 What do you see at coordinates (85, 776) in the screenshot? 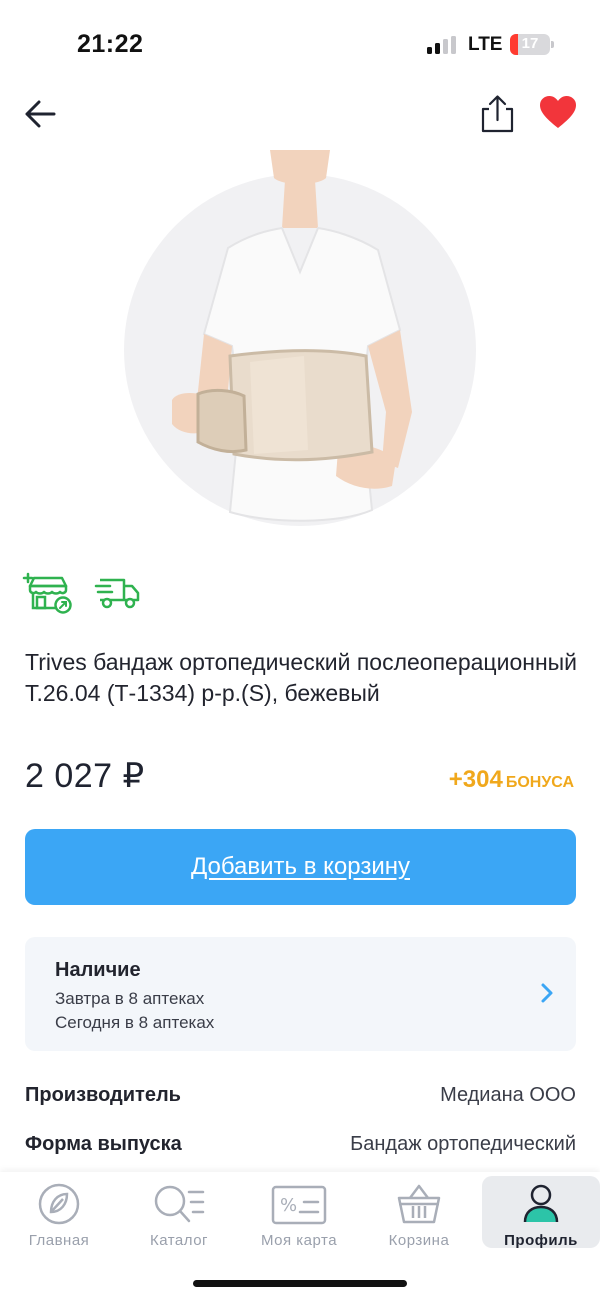
I see `product-price: 2 027 ₽` at bounding box center [85, 776].